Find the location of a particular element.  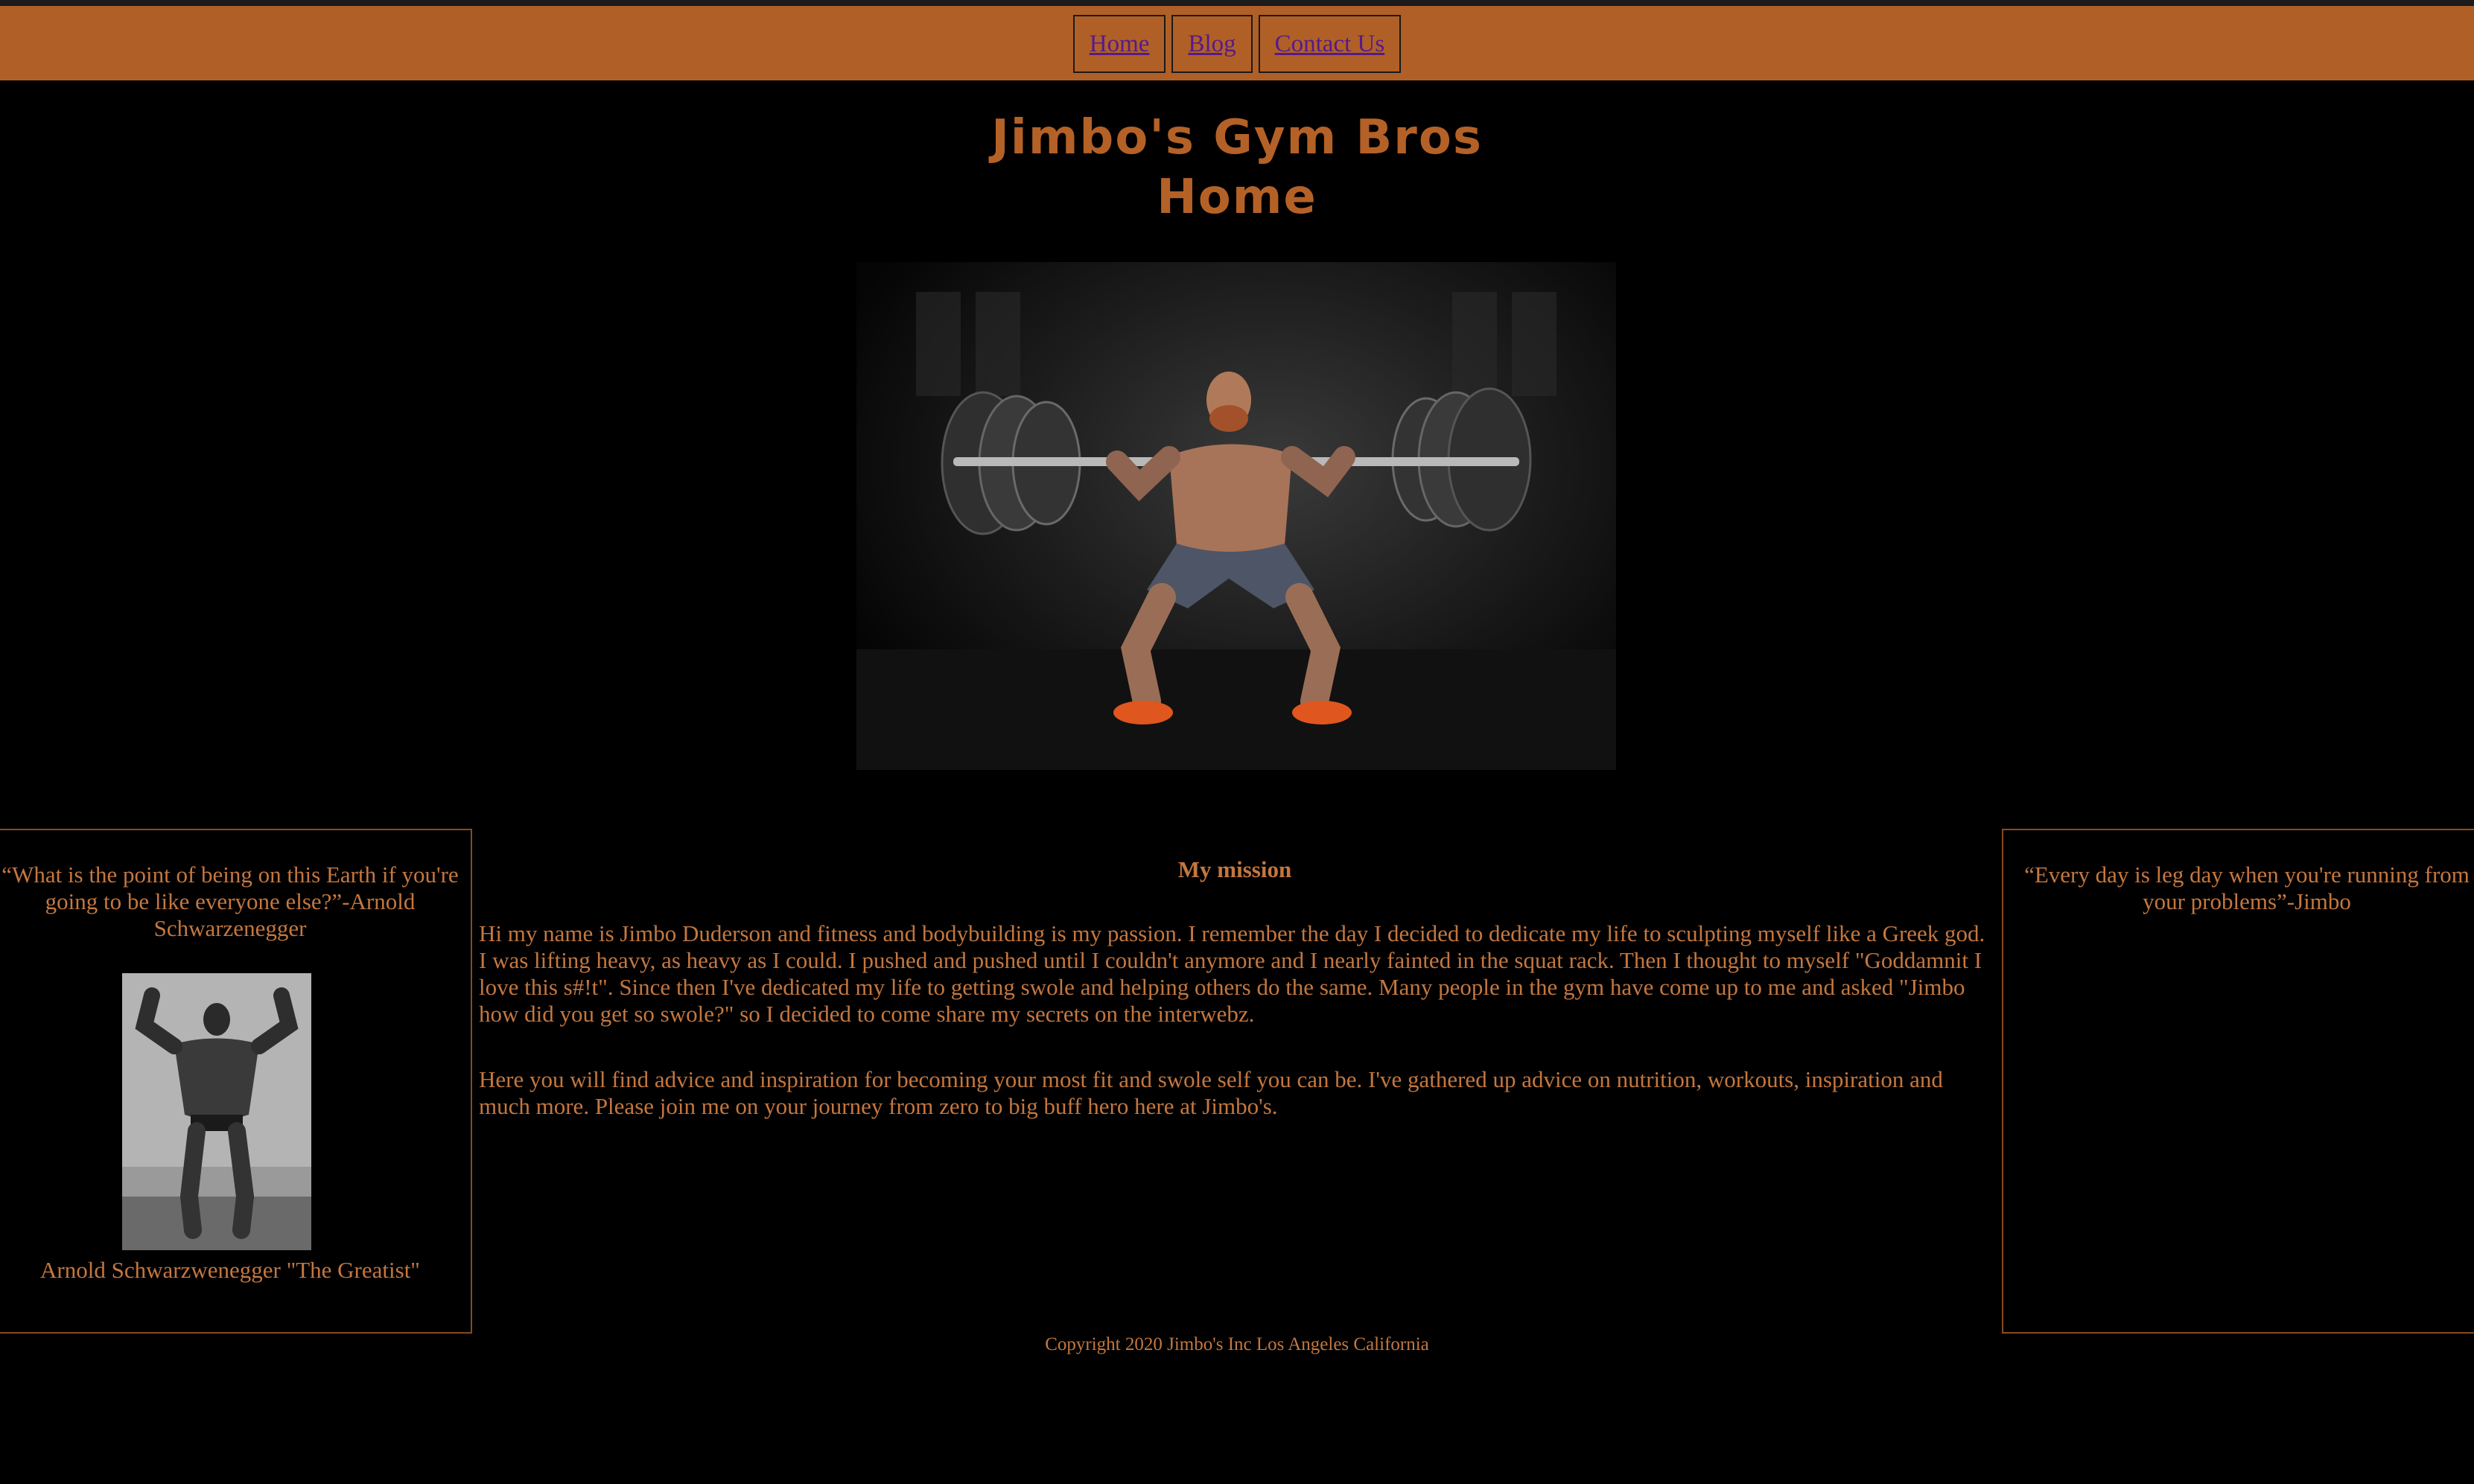

site-name: Jimbo's Gym Bros is located at coordinates (1237, 137).